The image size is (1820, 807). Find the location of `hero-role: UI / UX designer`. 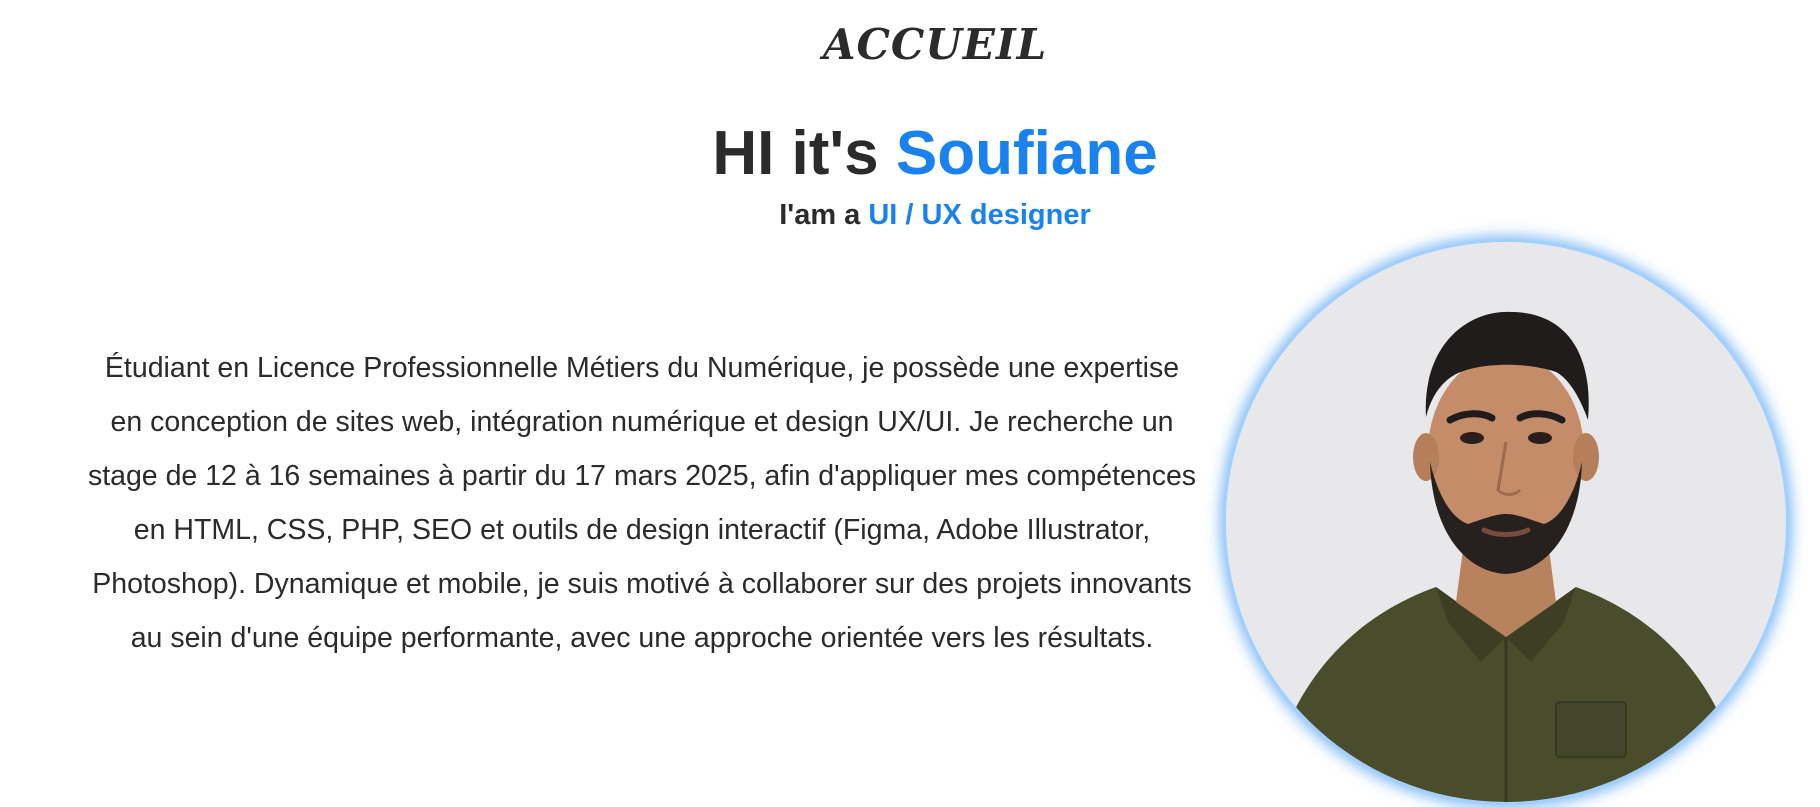

hero-role: UI / UX designer is located at coordinates (979, 215).